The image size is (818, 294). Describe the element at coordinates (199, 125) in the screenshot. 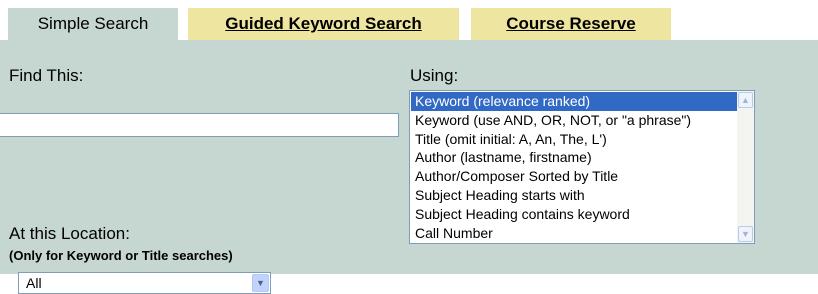

I see `find-this-input` at that location.